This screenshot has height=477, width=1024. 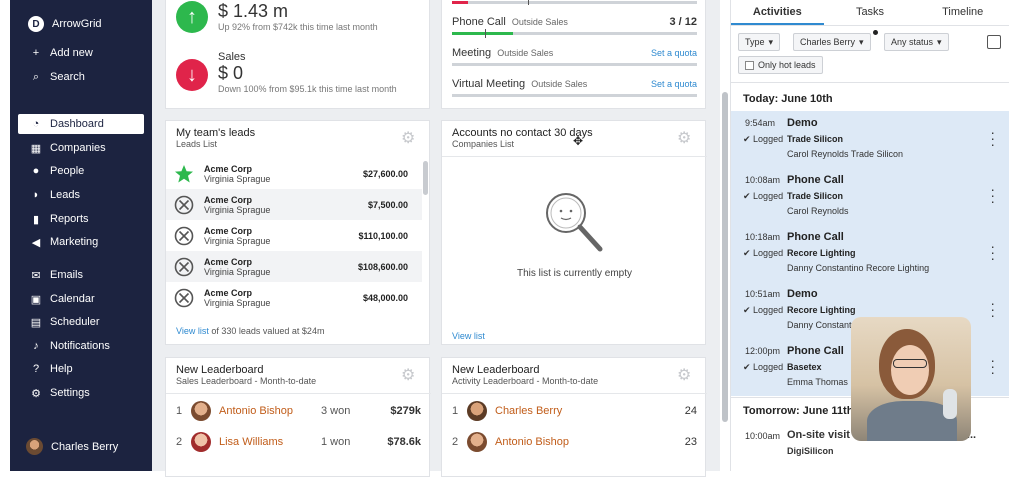 What do you see at coordinates (725, 257) in the screenshot?
I see `dashboard-scrollbar` at bounding box center [725, 257].